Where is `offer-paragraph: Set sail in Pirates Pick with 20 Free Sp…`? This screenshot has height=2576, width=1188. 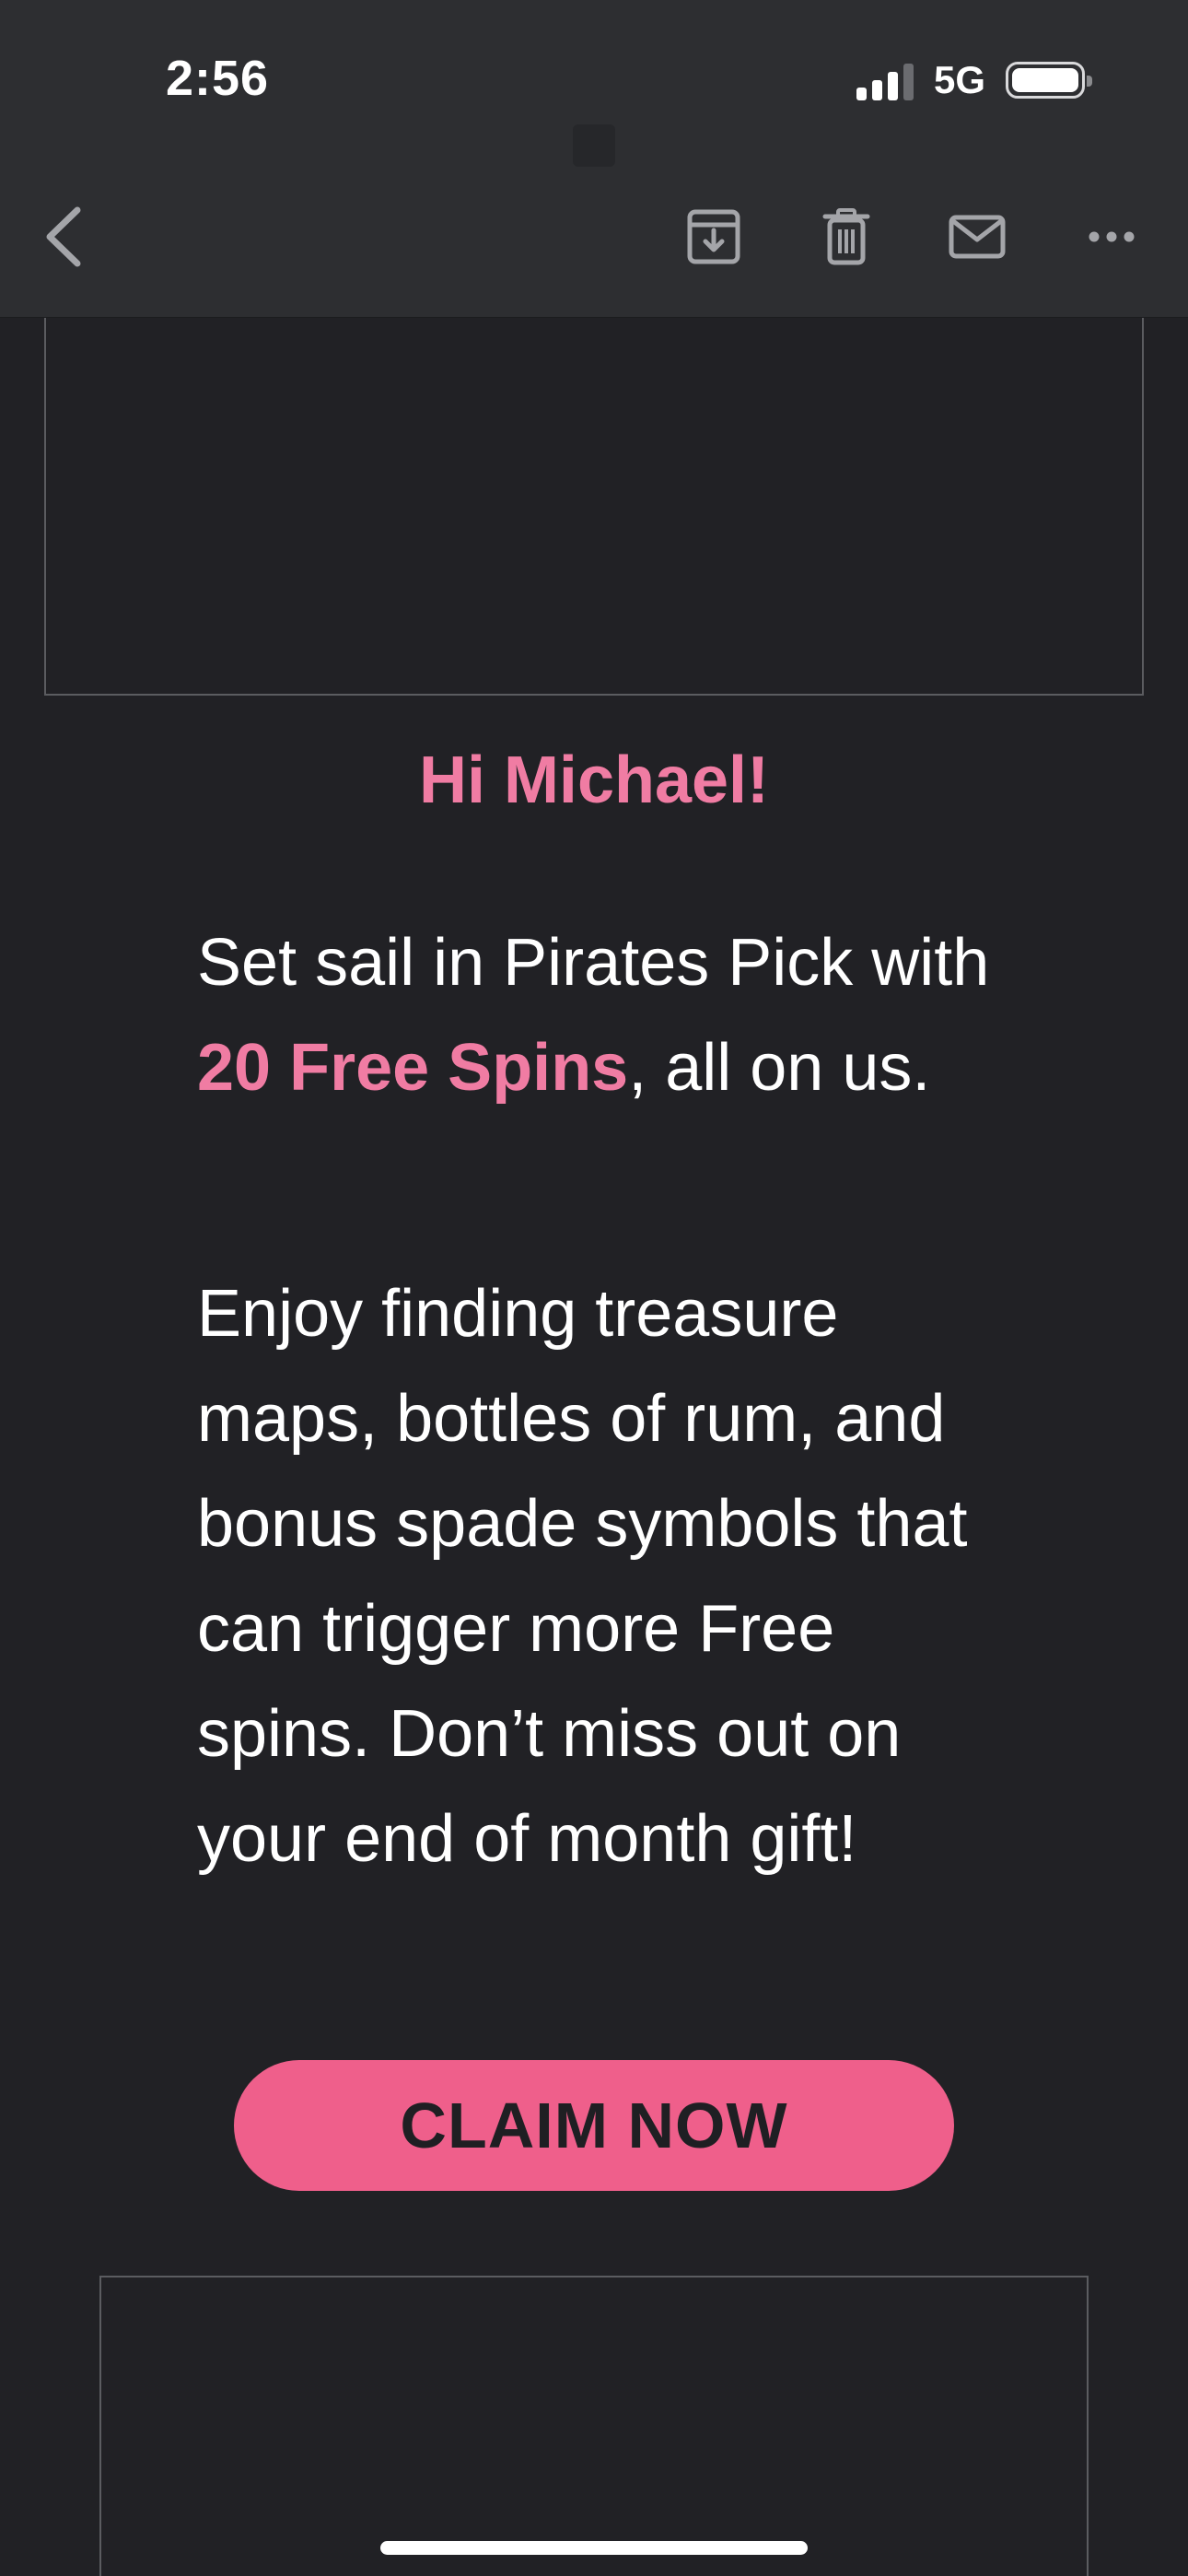
offer-paragraph: Set sail in Pirates Pick with 20 Free Sp… is located at coordinates (602, 1015).